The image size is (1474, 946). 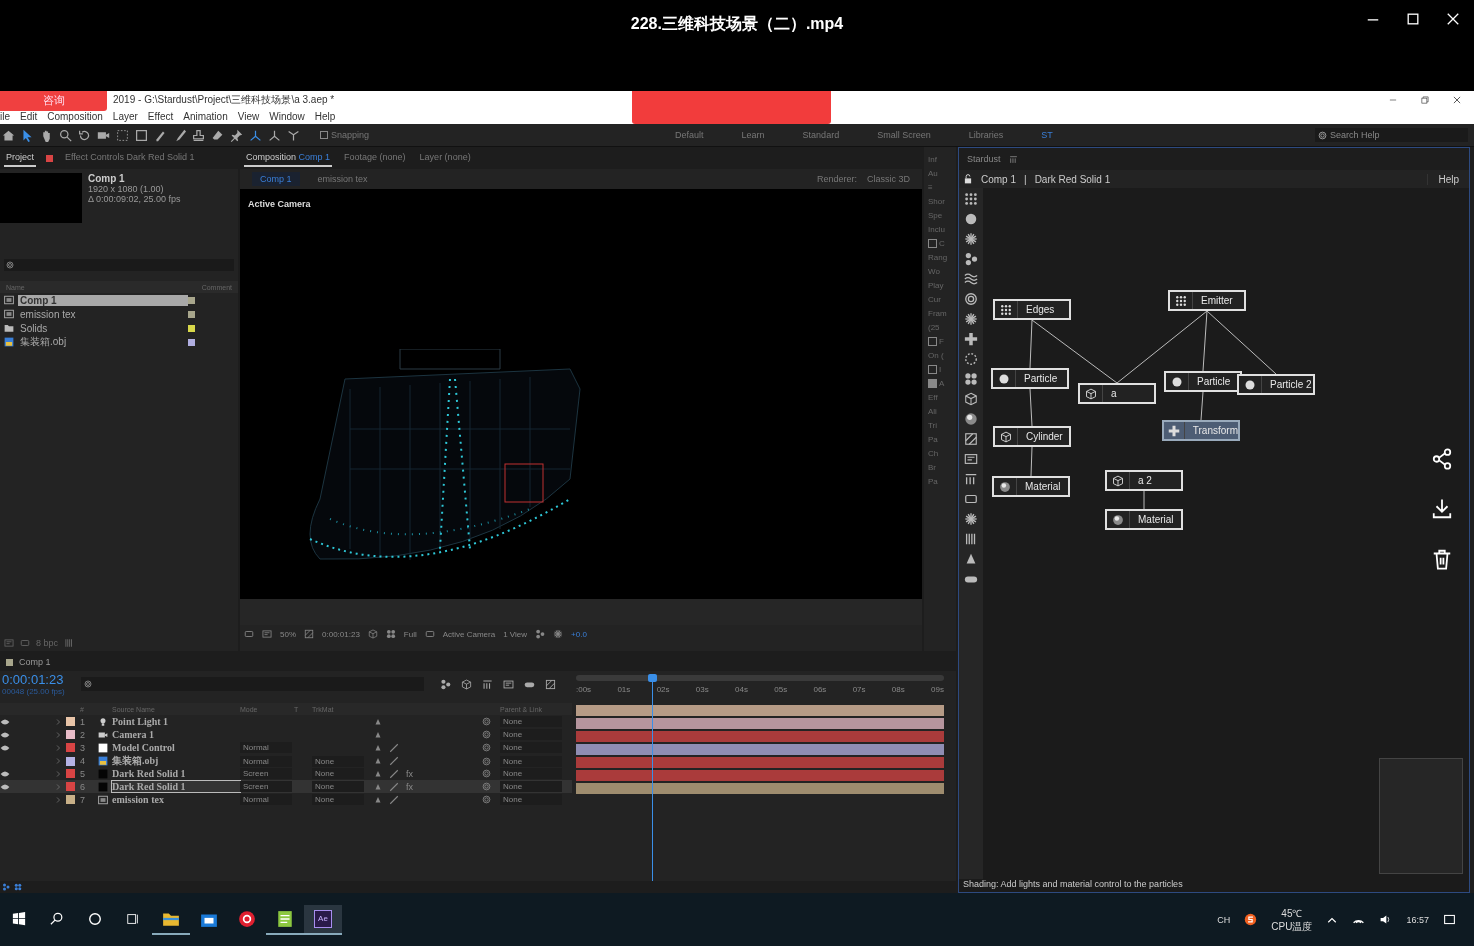 I want to click on renderer-value: Classic 3D, so click(x=888, y=179).